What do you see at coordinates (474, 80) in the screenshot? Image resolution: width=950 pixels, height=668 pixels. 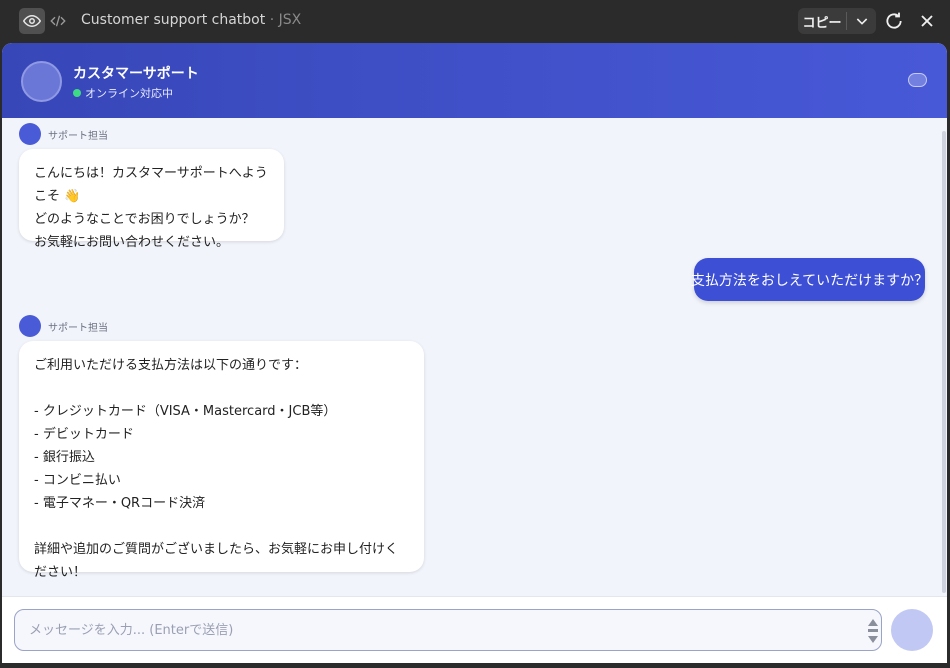 I see `chat-header: カスタマーサポート オンライン対応中` at bounding box center [474, 80].